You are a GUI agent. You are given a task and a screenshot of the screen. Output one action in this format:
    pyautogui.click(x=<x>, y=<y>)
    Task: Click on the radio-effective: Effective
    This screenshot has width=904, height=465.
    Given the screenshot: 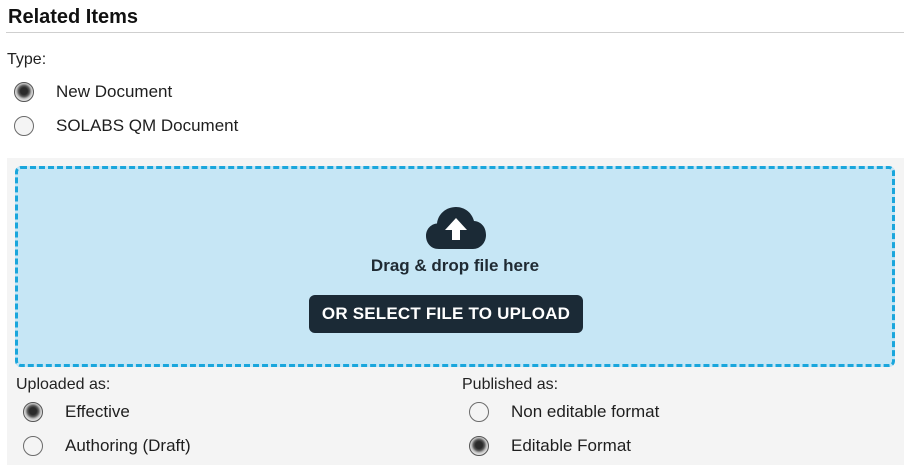 What is the action you would take?
    pyautogui.click(x=76, y=412)
    